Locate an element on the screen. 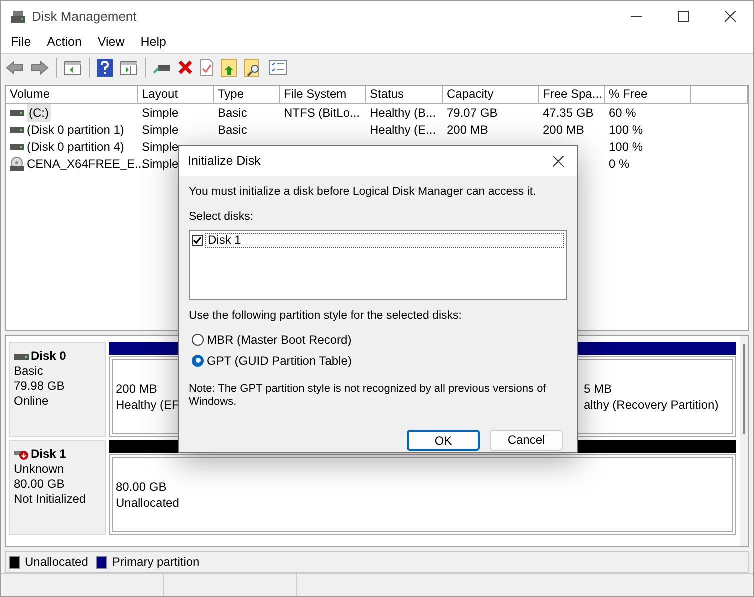 This screenshot has height=597, width=754. checklist-icon is located at coordinates (278, 67).